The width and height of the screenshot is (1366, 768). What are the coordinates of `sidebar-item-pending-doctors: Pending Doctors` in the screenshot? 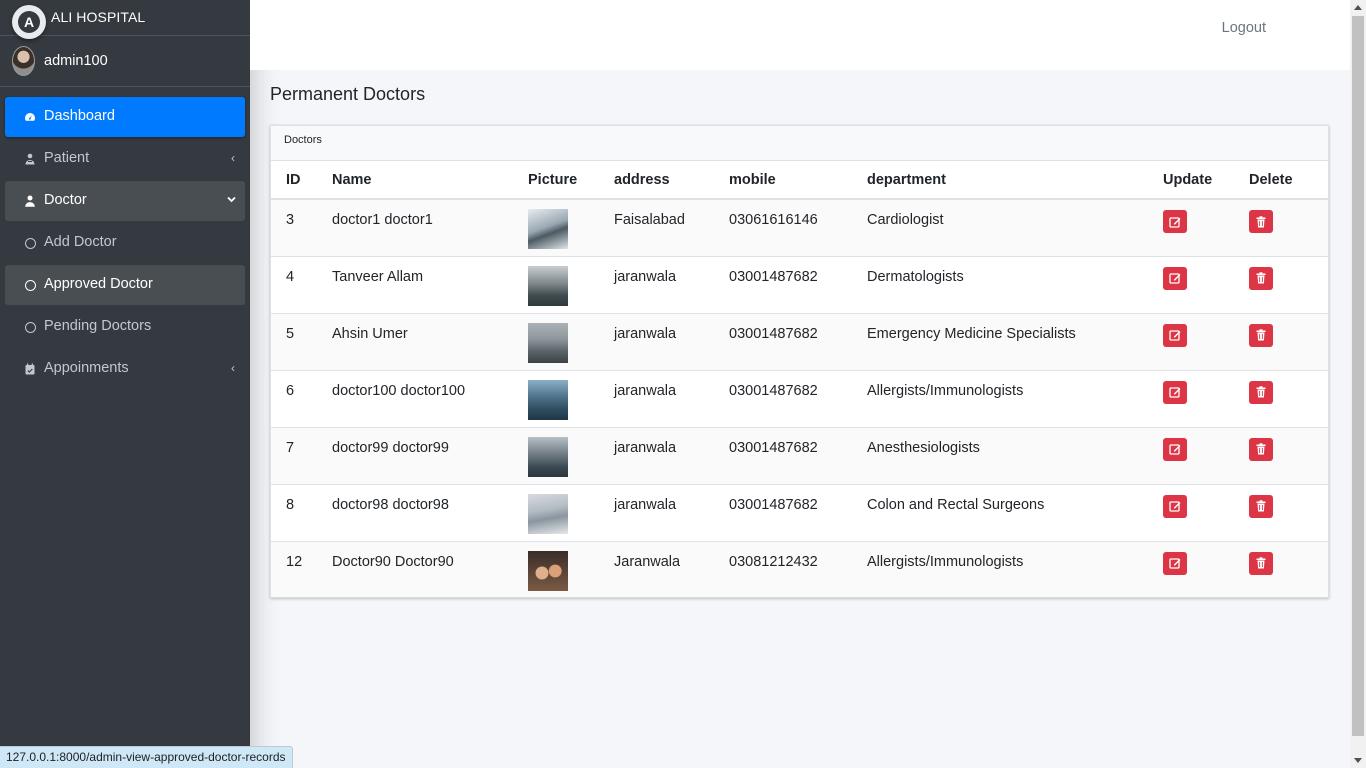 It's located at (125, 327).